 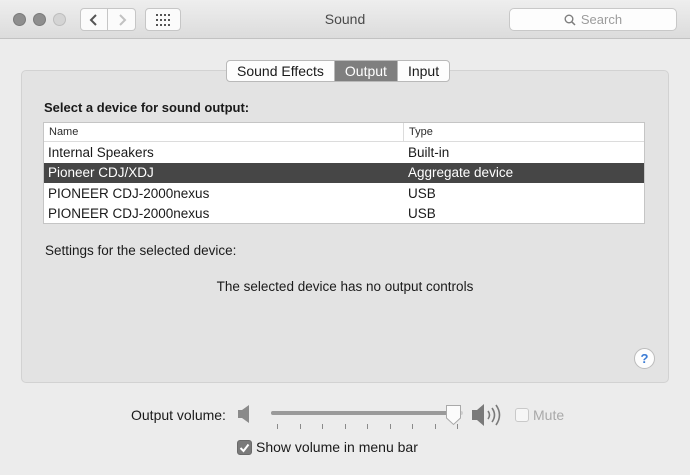 I want to click on table-row-selected: Pioneer CDJ/XDJ Aggregate device, so click(x=344, y=172).